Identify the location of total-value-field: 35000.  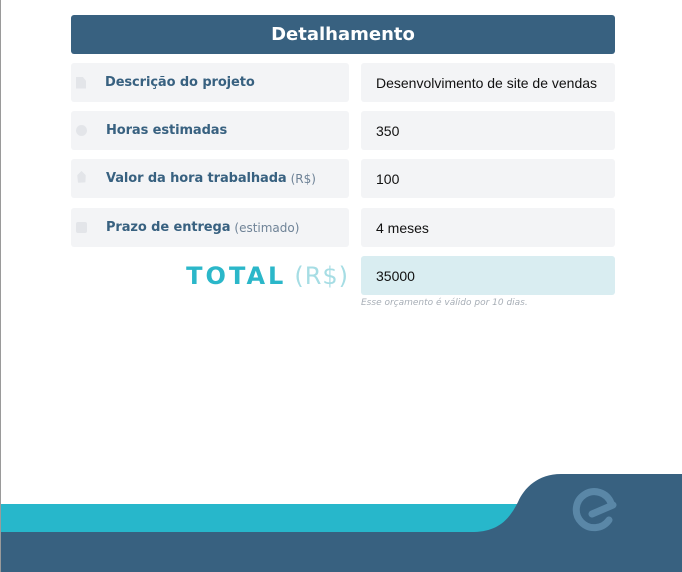
(488, 275).